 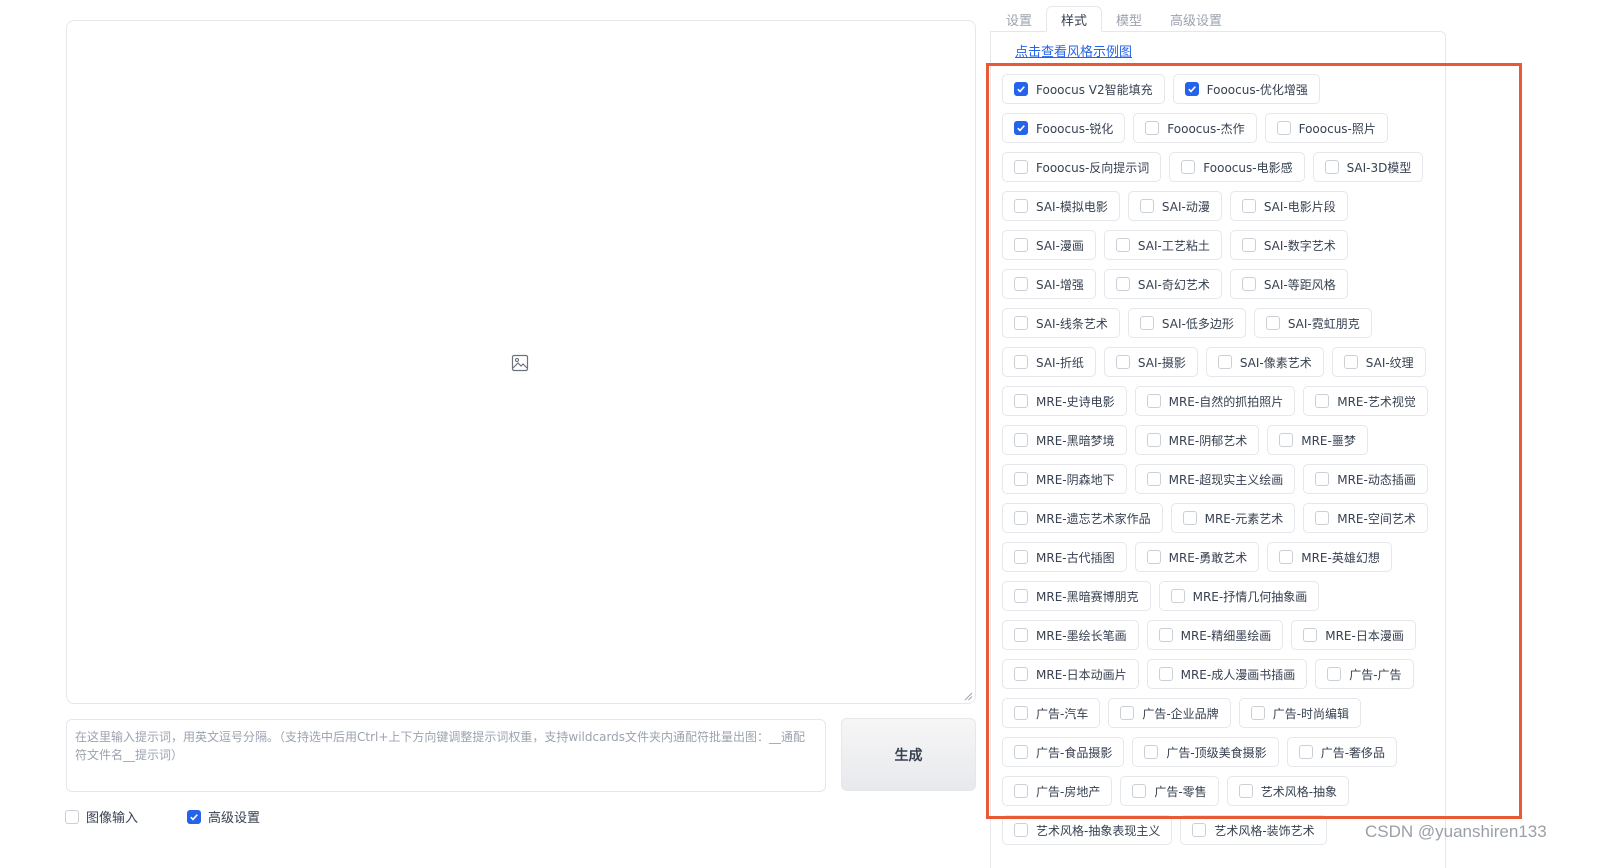 I want to click on style-option: MRE-空间艺术, so click(x=1365, y=518).